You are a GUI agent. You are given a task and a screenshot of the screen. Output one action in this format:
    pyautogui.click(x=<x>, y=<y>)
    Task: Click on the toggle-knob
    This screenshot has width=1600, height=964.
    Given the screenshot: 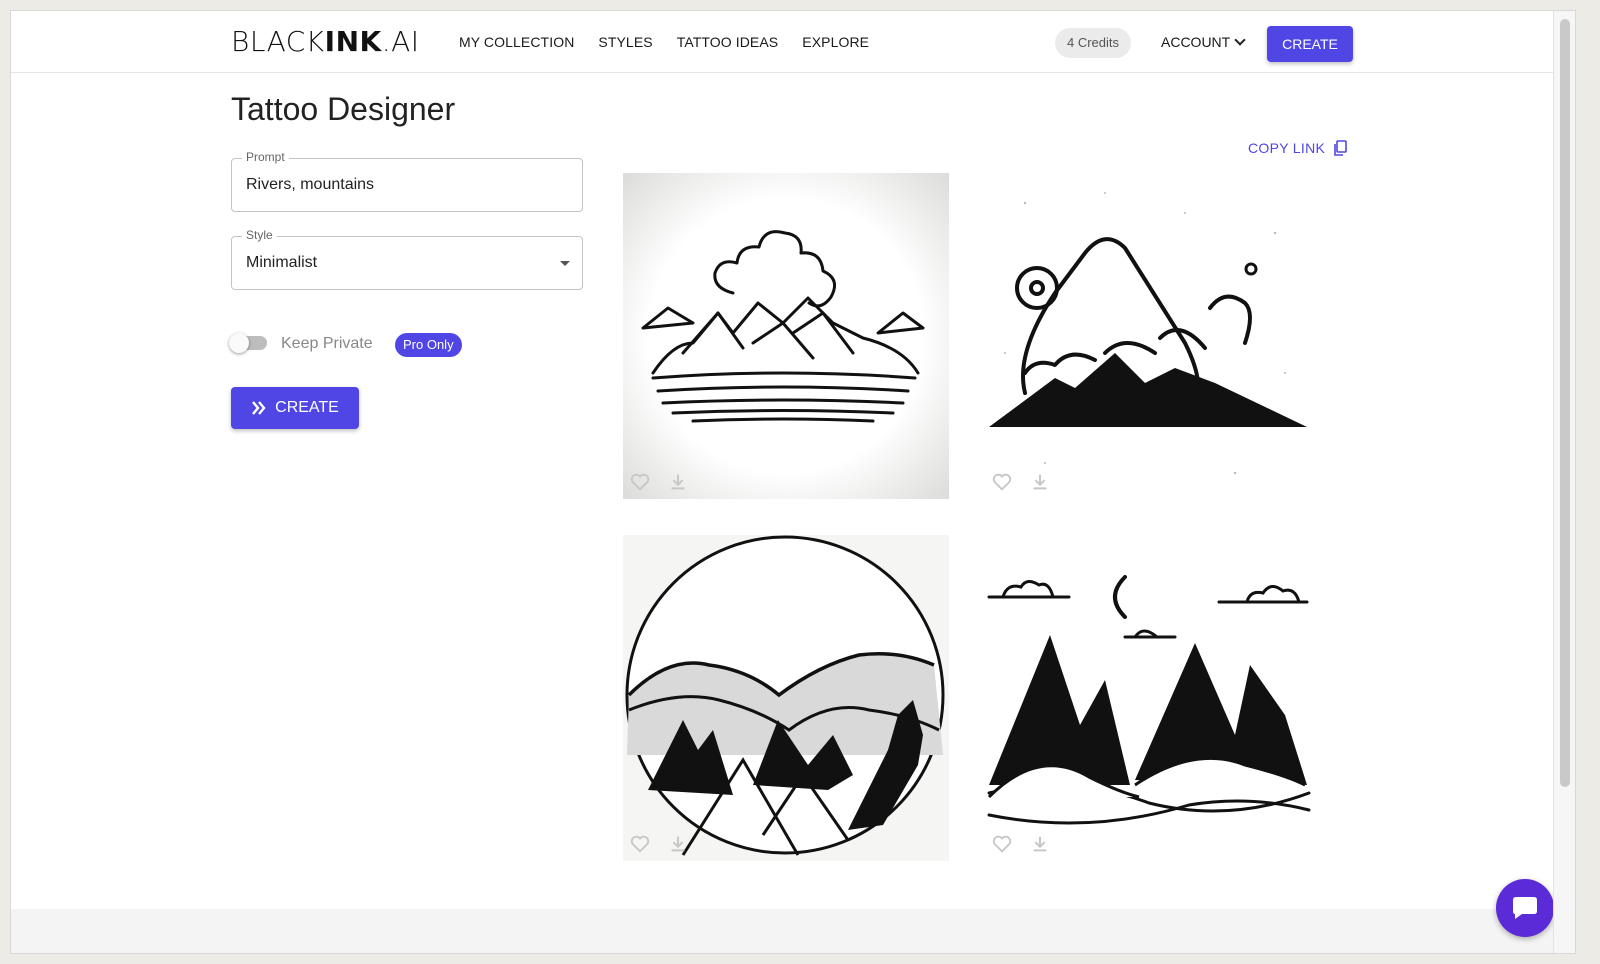 What is the action you would take?
    pyautogui.click(x=239, y=343)
    